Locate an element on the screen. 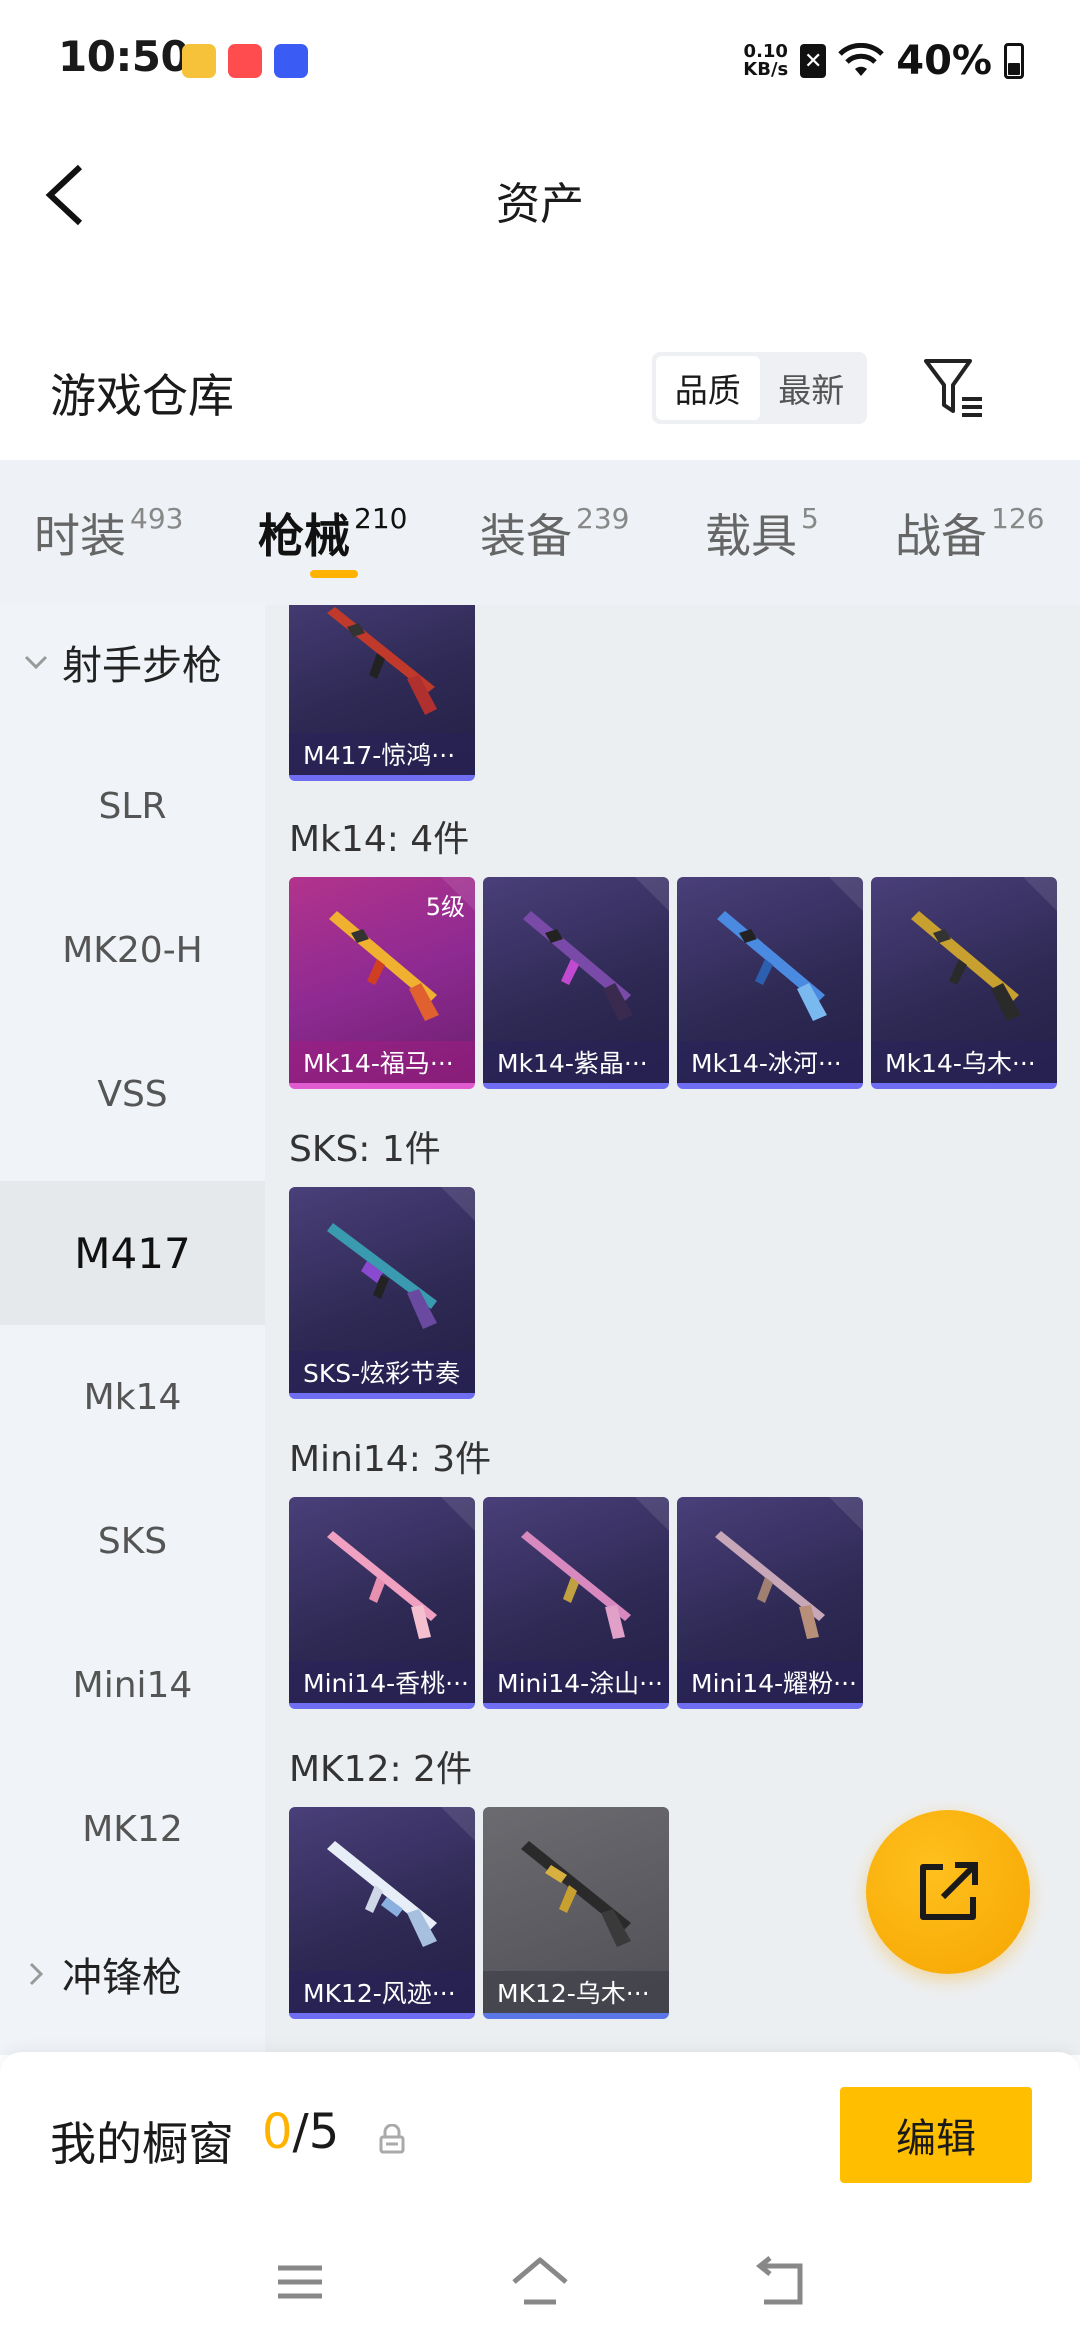 The height and width of the screenshot is (2344, 1080). home-button is located at coordinates (540, 2282).